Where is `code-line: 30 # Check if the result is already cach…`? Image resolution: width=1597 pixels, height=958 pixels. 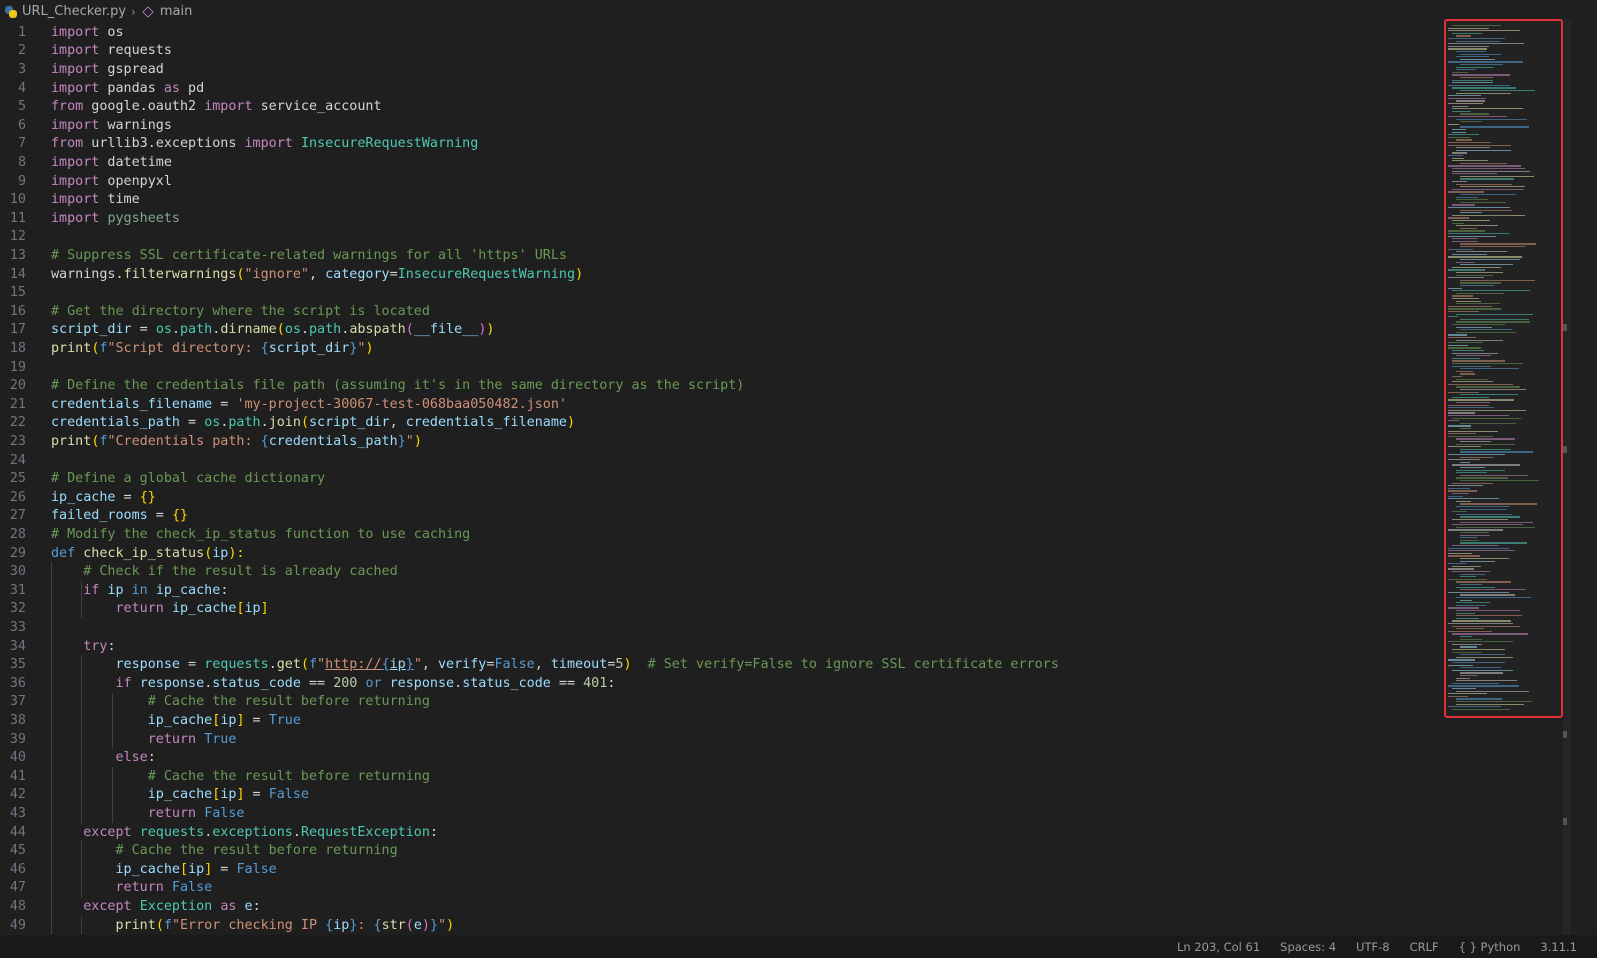
code-line: 30 # Check if the result is already cach… is located at coordinates (720, 571).